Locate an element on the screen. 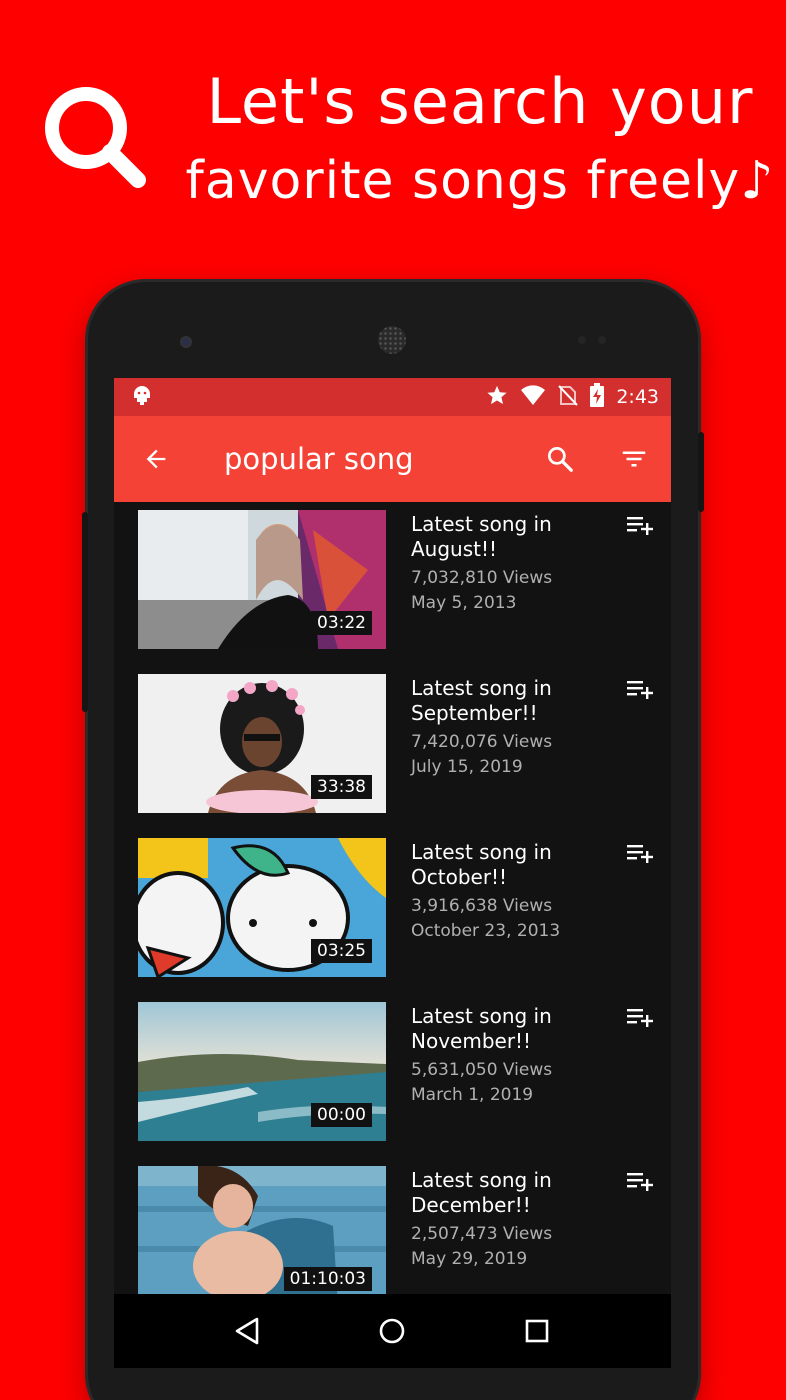 This screenshot has height=1400, width=786. video-thumbnail: 01:10:03 is located at coordinates (262, 1230).